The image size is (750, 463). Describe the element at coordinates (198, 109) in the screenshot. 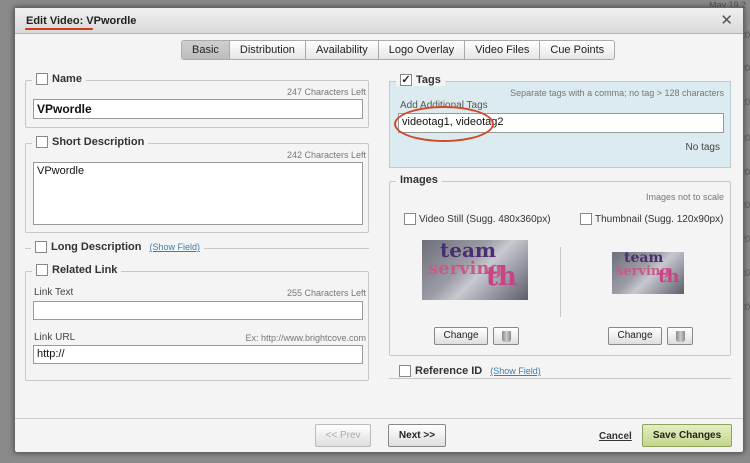

I see `name-input: VPwordle` at that location.